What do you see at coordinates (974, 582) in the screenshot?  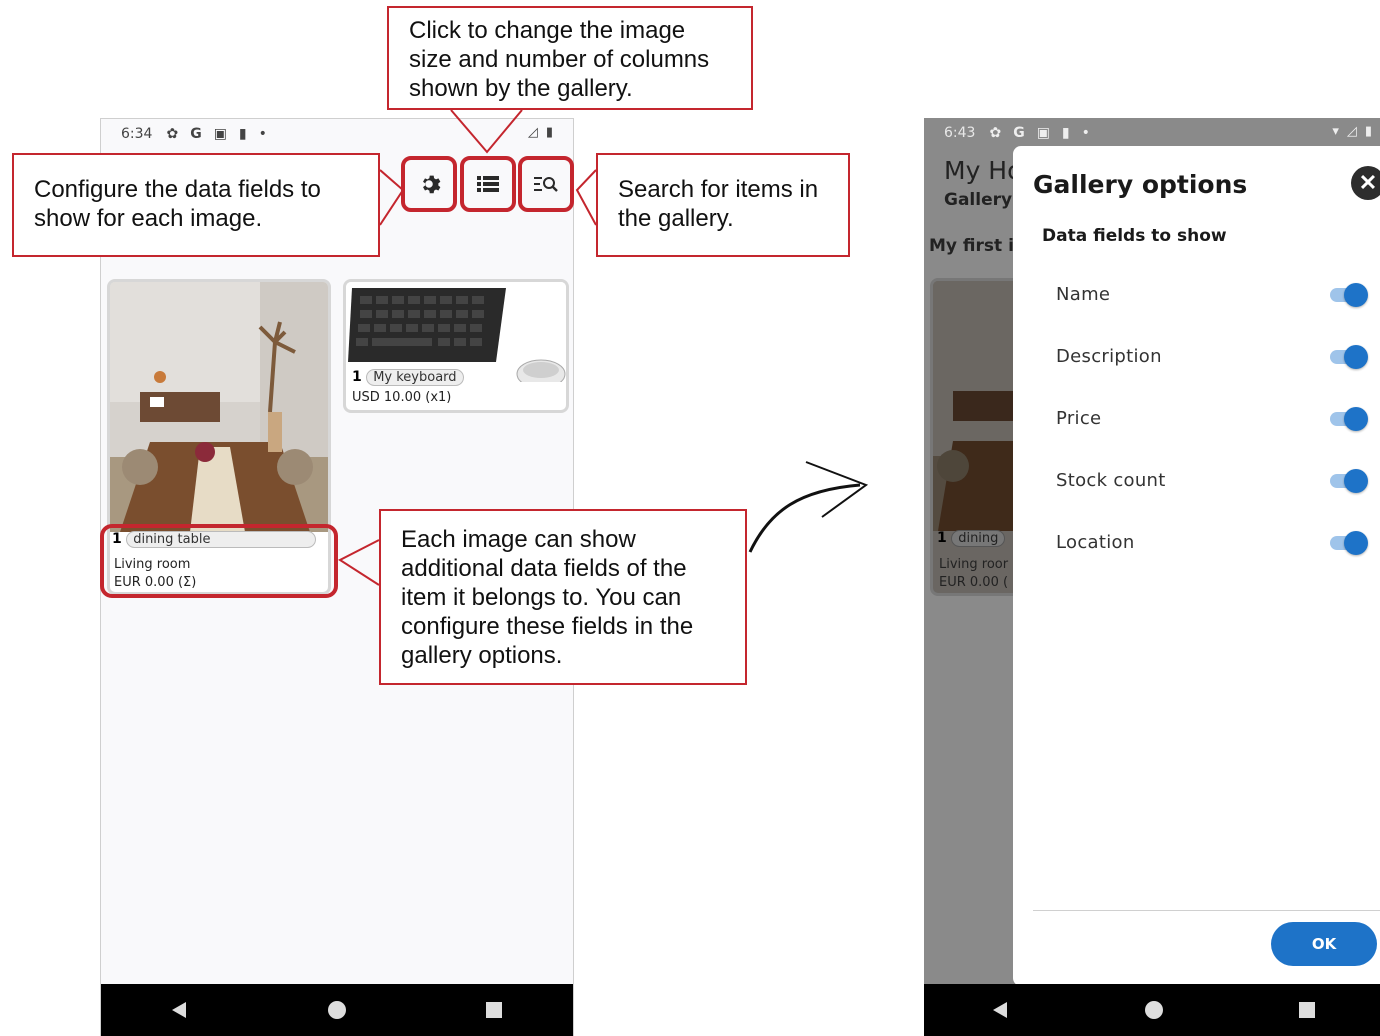 I see `item-price: EUR 0.00 (` at bounding box center [974, 582].